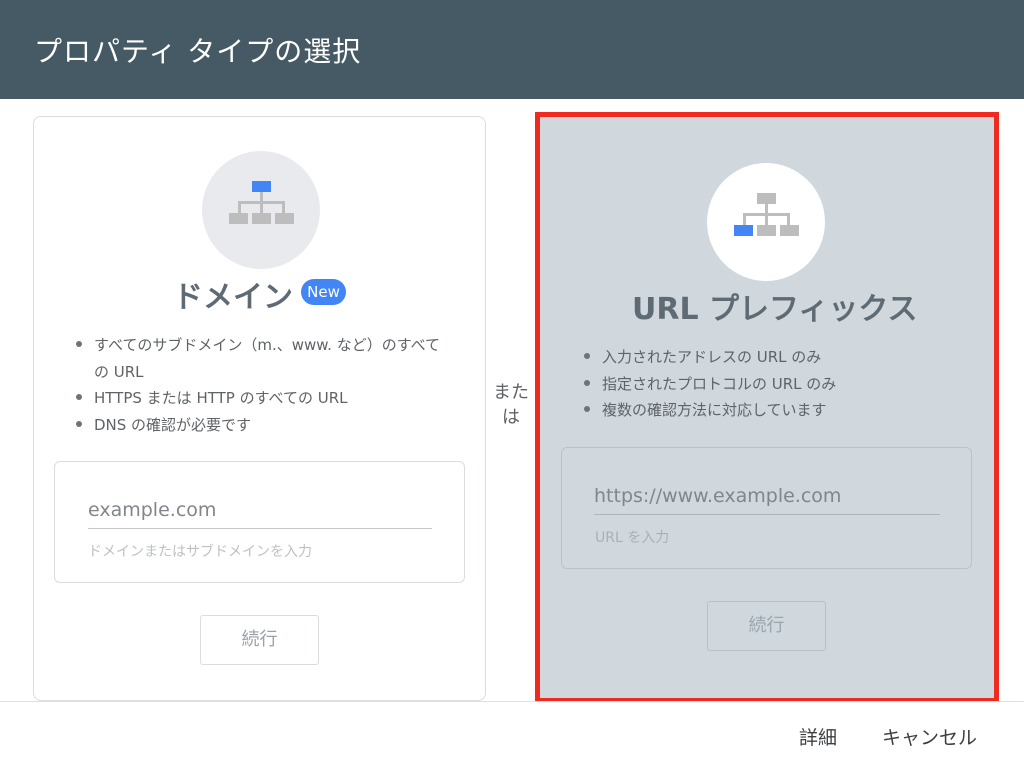  I want to click on url-card-title: URL プレフィックス, so click(775, 309).